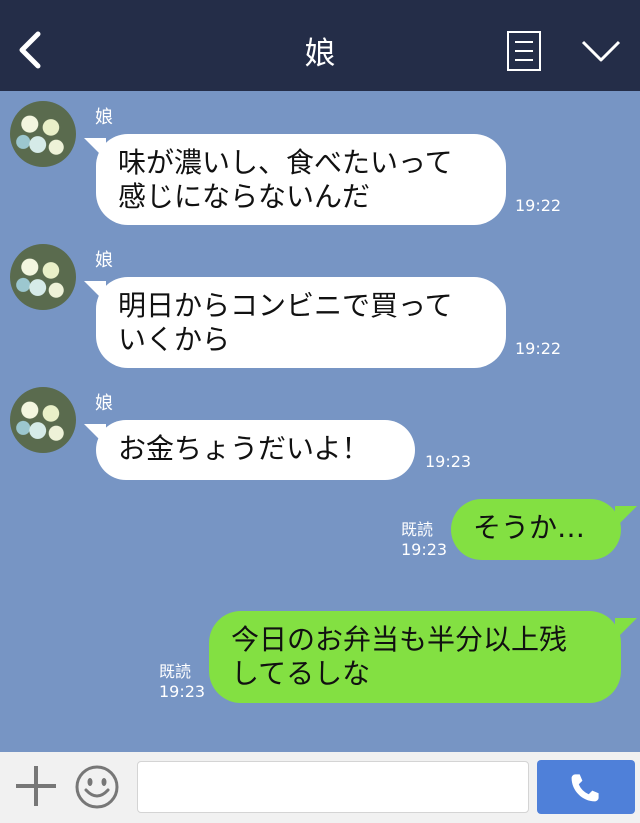 The image size is (640, 823). I want to click on message-bubble-incoming: お金ちょうだいよ！, so click(255, 450).